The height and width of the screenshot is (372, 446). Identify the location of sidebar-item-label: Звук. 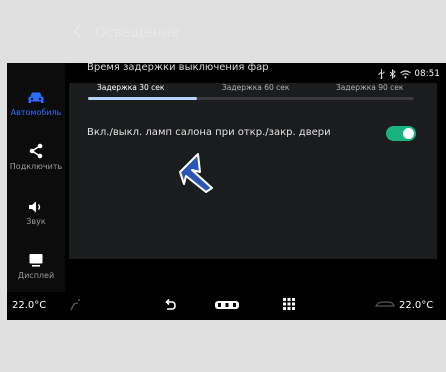
(36, 221).